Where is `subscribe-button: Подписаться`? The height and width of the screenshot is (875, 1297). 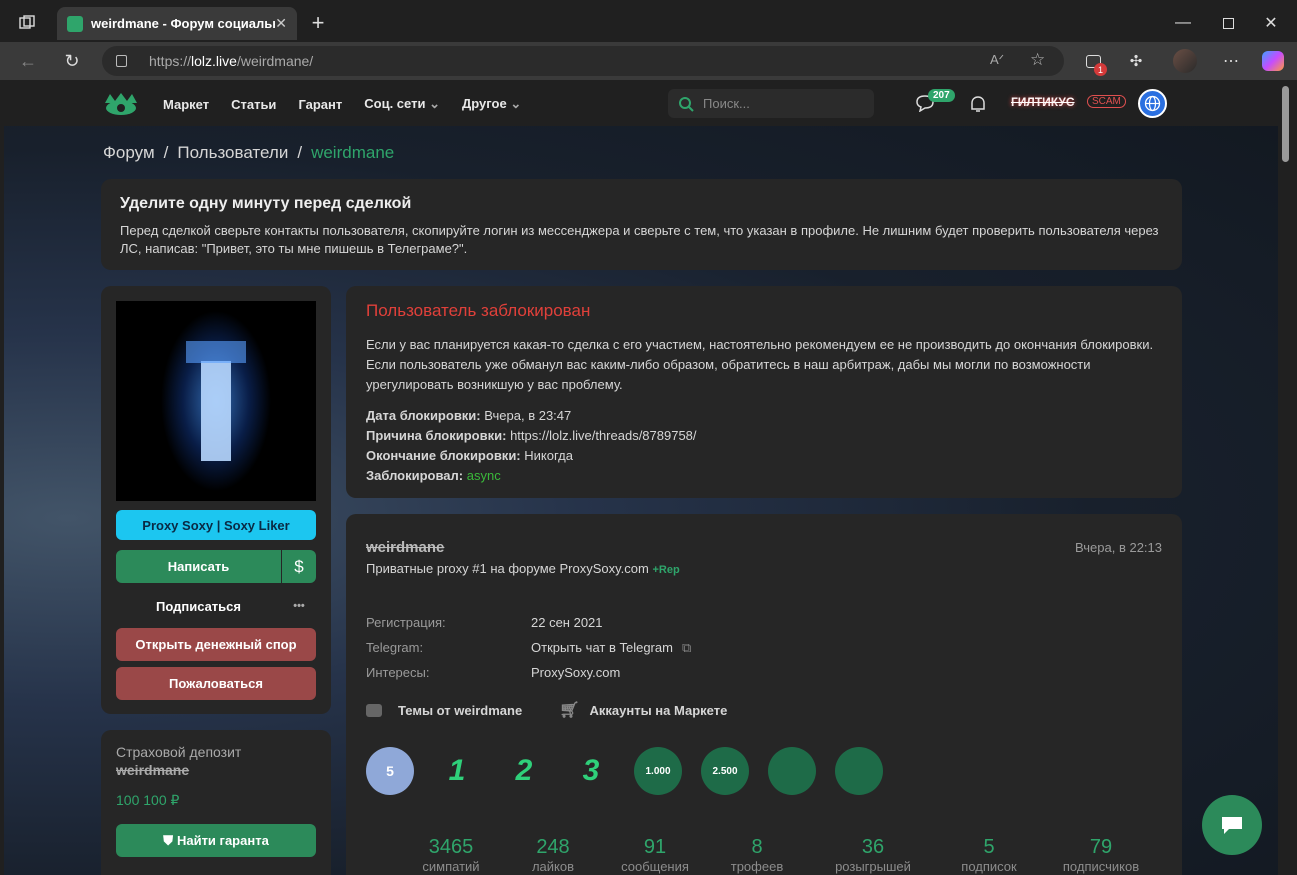
subscribe-button: Подписаться is located at coordinates (198, 606).